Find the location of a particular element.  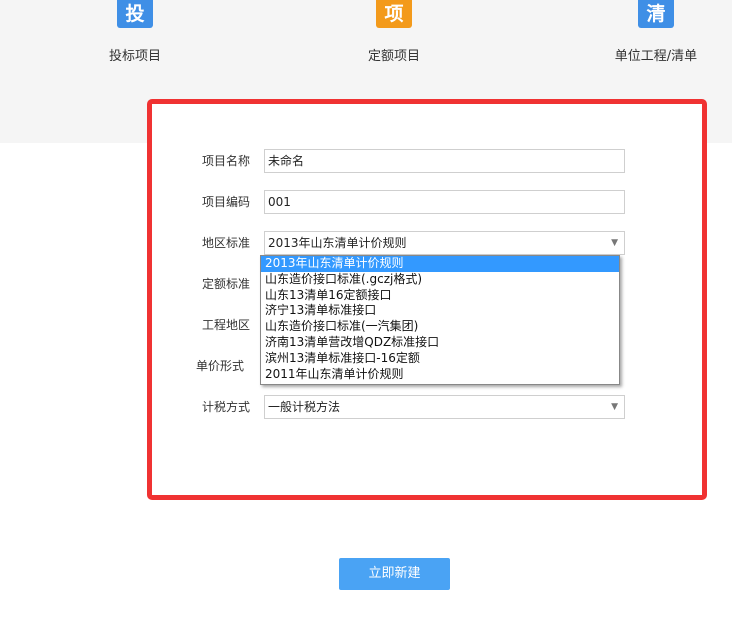

project-type-label: 投标项目 is located at coordinates (134, 56).